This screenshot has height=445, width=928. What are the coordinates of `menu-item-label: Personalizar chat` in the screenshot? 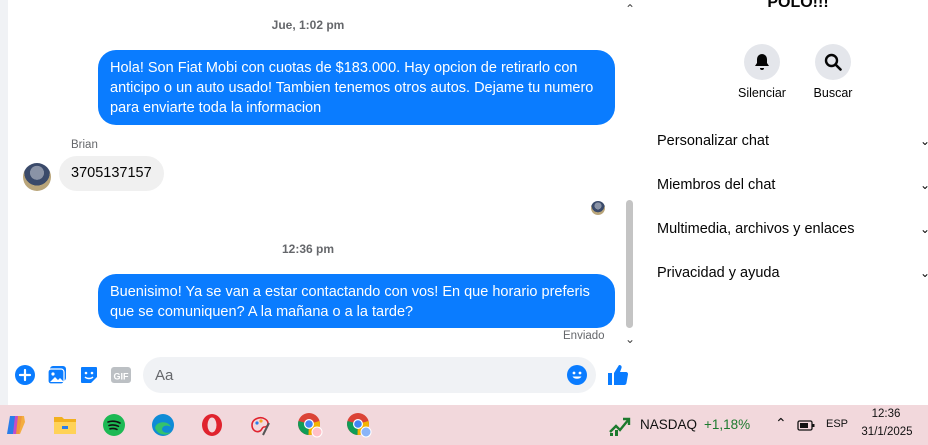 It's located at (713, 141).